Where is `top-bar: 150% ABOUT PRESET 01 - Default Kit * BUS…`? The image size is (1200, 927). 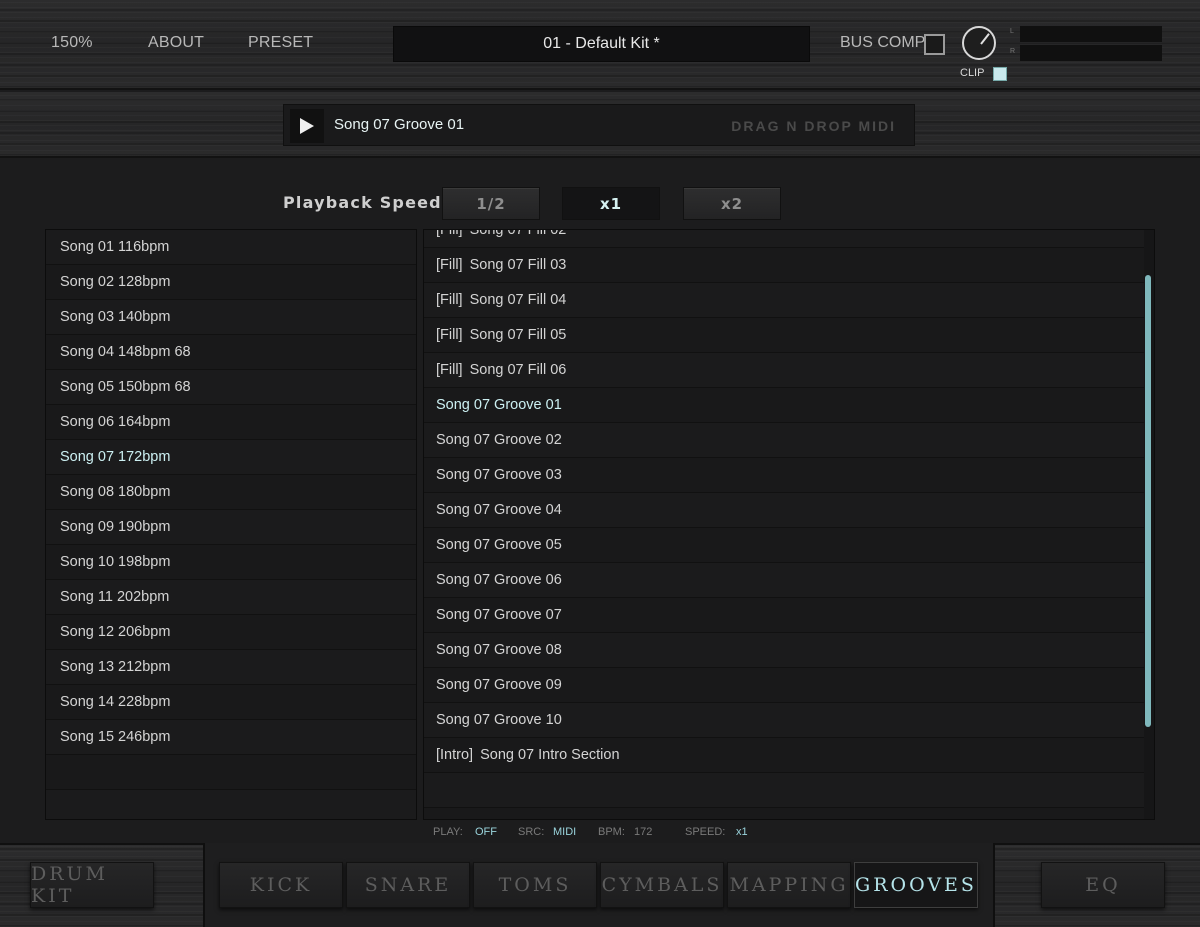
top-bar: 150% ABOUT PRESET 01 - Default Kit * BUS… is located at coordinates (600, 45).